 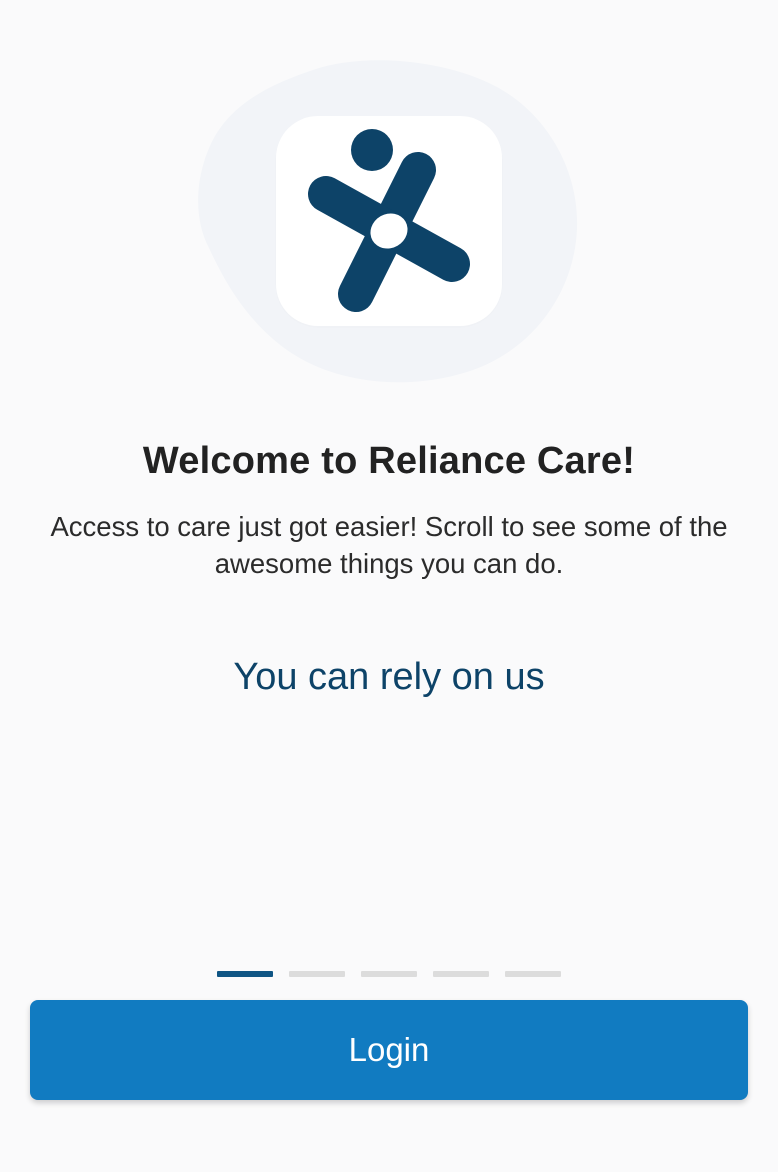 I want to click on welcome-title: Welcome to Reliance Care!, so click(x=389, y=461).